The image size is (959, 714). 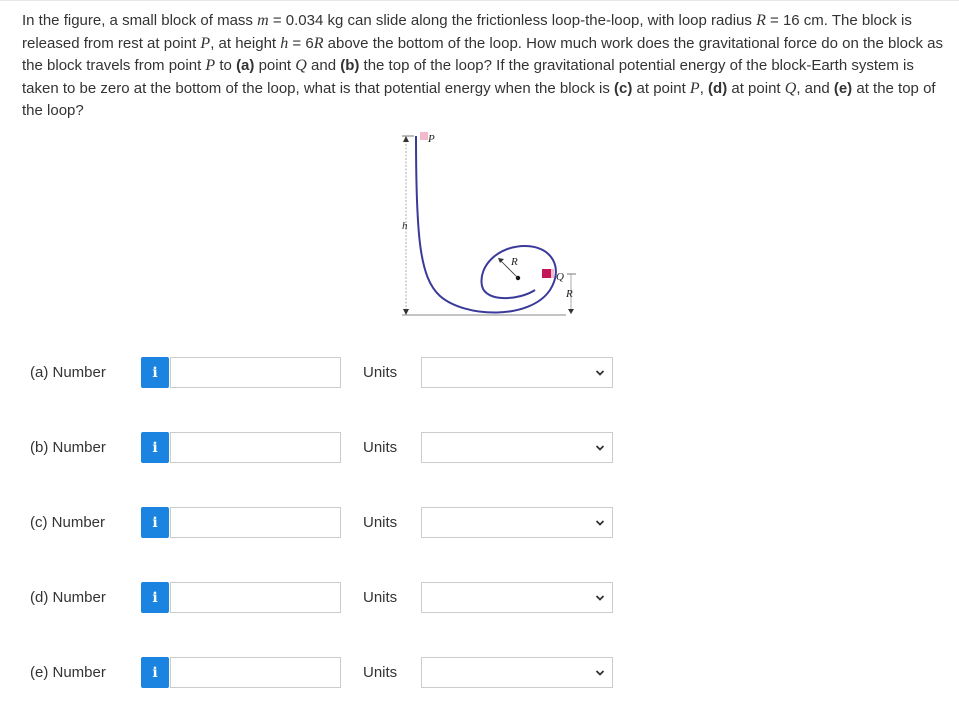 I want to click on part-label: (e) Number, so click(x=68, y=672).